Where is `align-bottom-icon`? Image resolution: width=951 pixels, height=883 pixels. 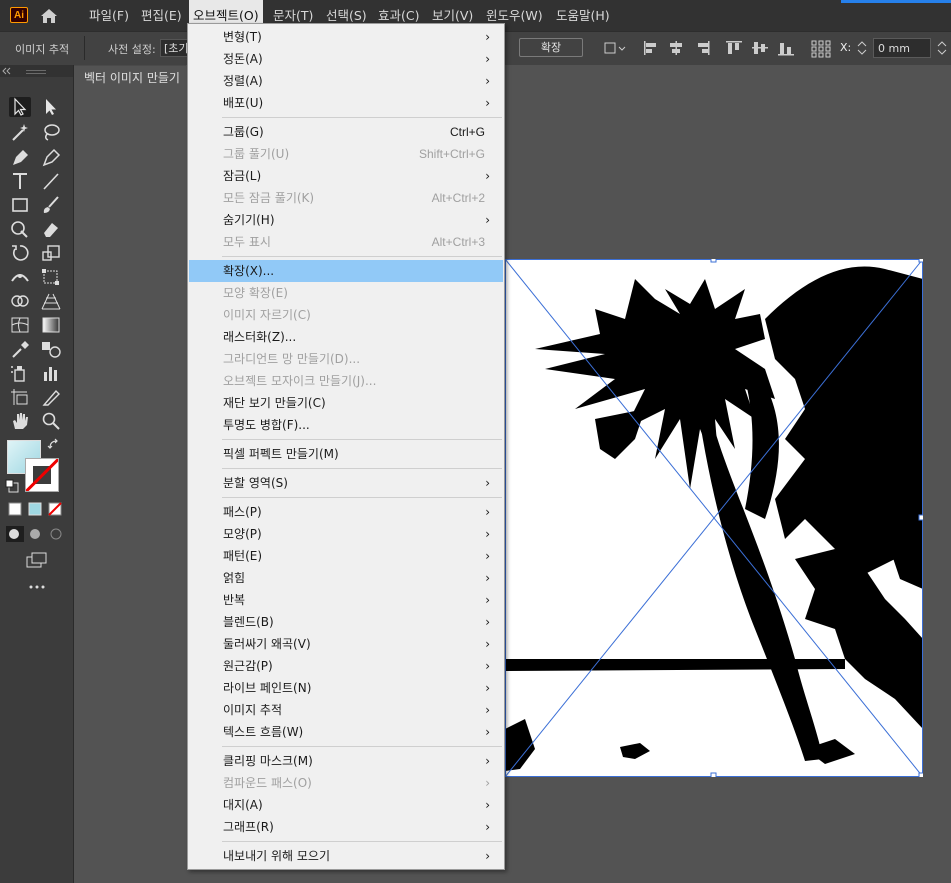 align-bottom-icon is located at coordinates (786, 48).